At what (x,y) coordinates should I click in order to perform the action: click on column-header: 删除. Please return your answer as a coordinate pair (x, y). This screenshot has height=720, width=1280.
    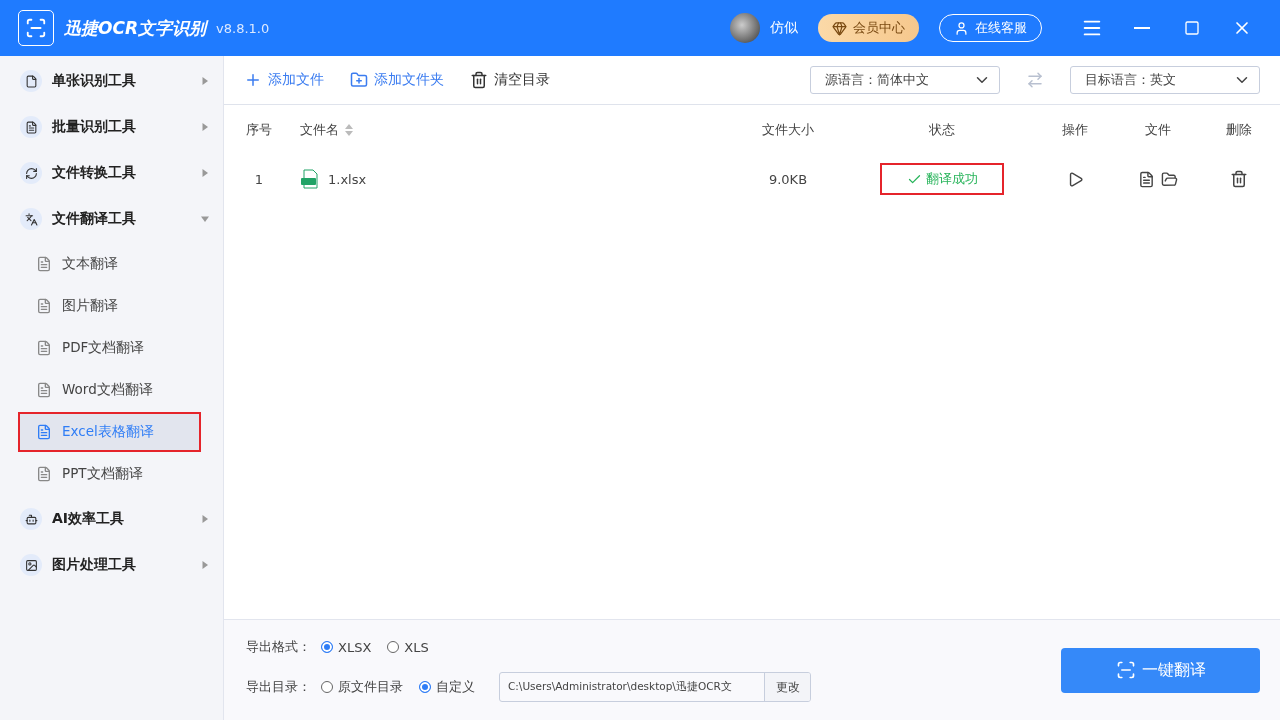
    Looking at the image, I should click on (1239, 130).